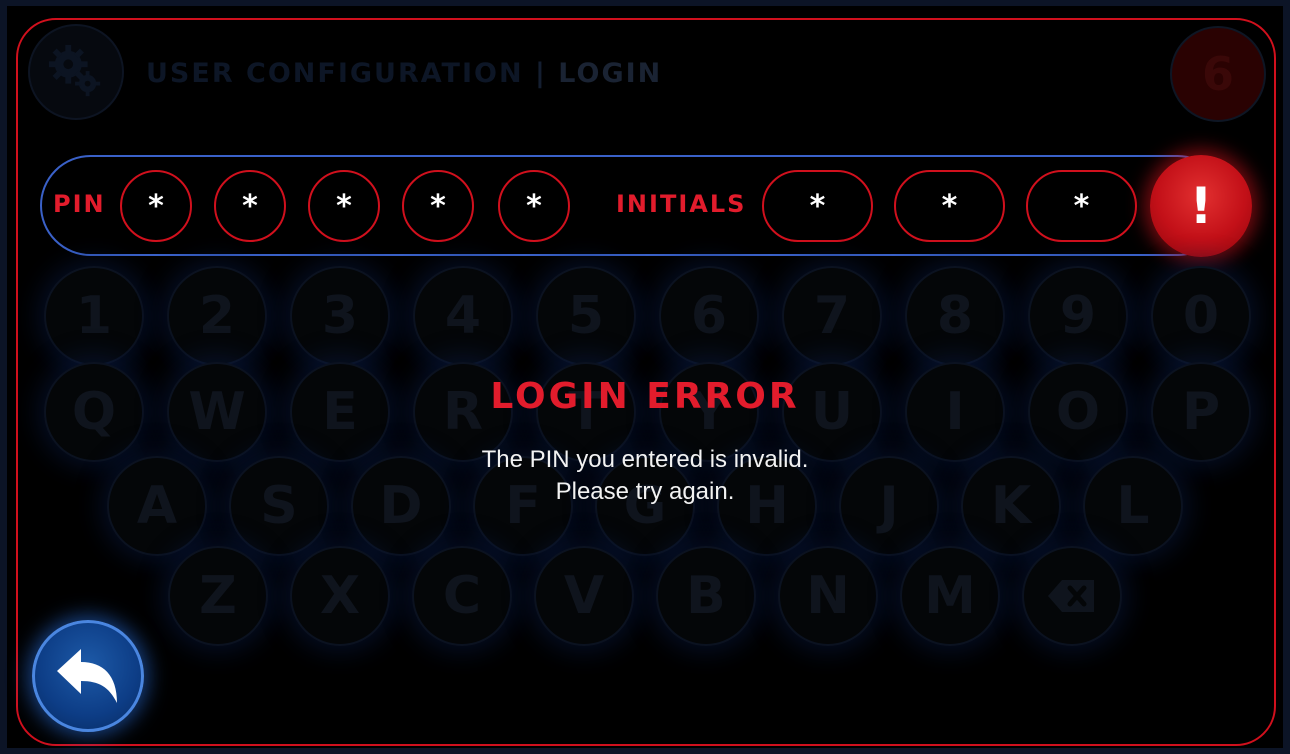 This screenshot has width=1290, height=754. I want to click on initials-slot-2: *, so click(949, 206).